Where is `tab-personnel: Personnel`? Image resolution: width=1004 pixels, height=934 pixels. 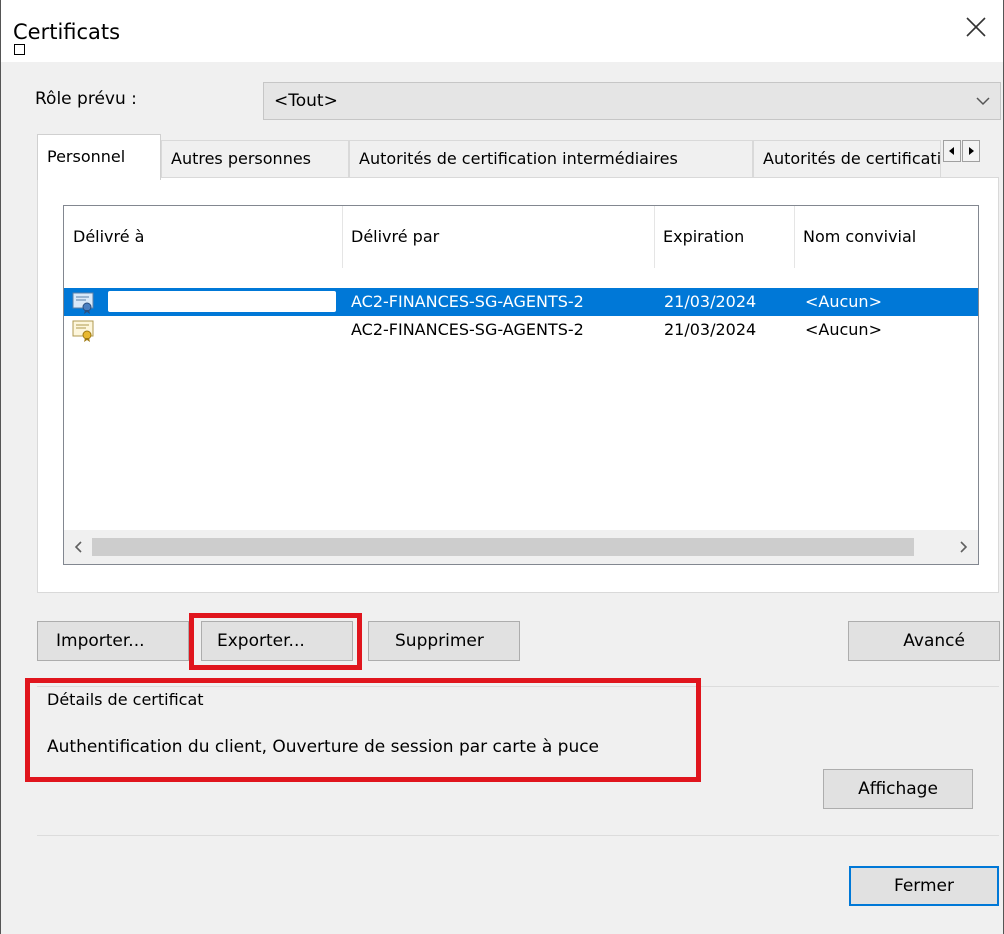 tab-personnel: Personnel is located at coordinates (99, 157).